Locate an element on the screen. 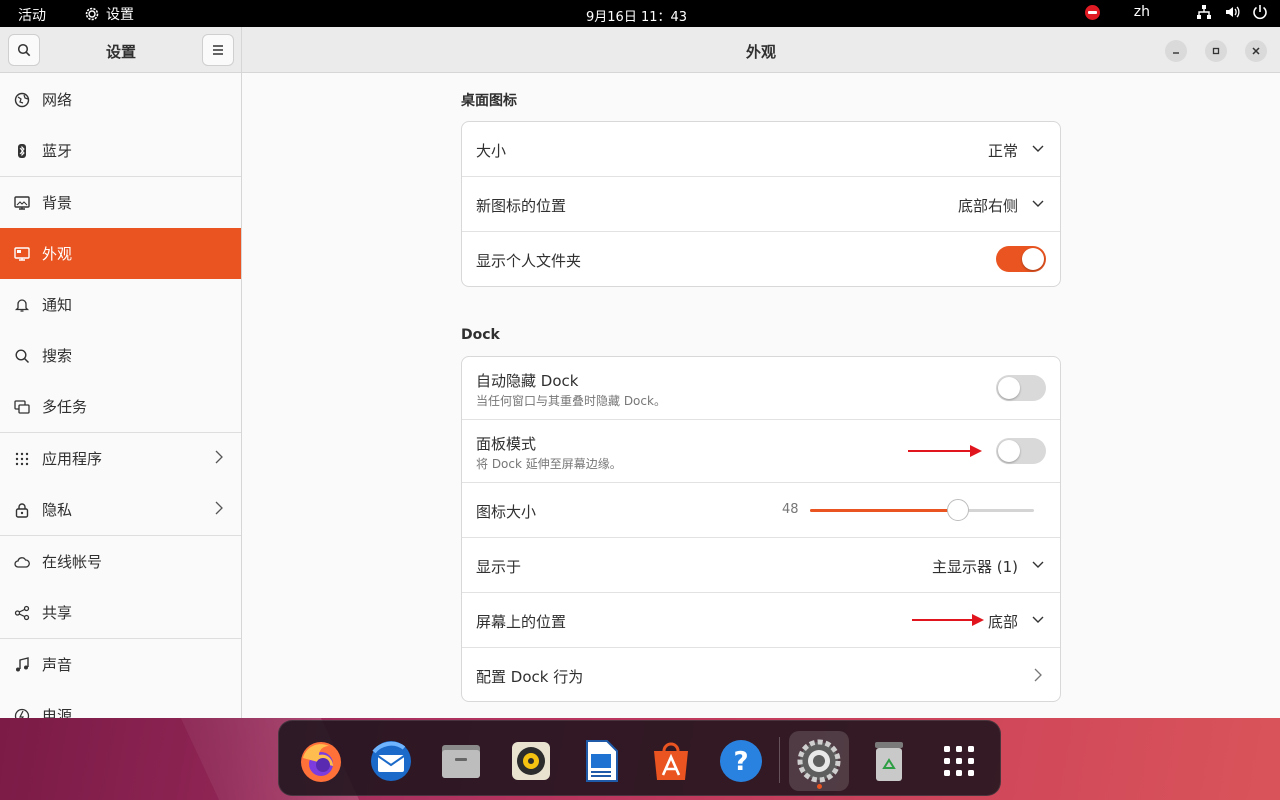 Image resolution: width=1280 pixels, height=800 pixels. files-icon is located at coordinates (461, 761).